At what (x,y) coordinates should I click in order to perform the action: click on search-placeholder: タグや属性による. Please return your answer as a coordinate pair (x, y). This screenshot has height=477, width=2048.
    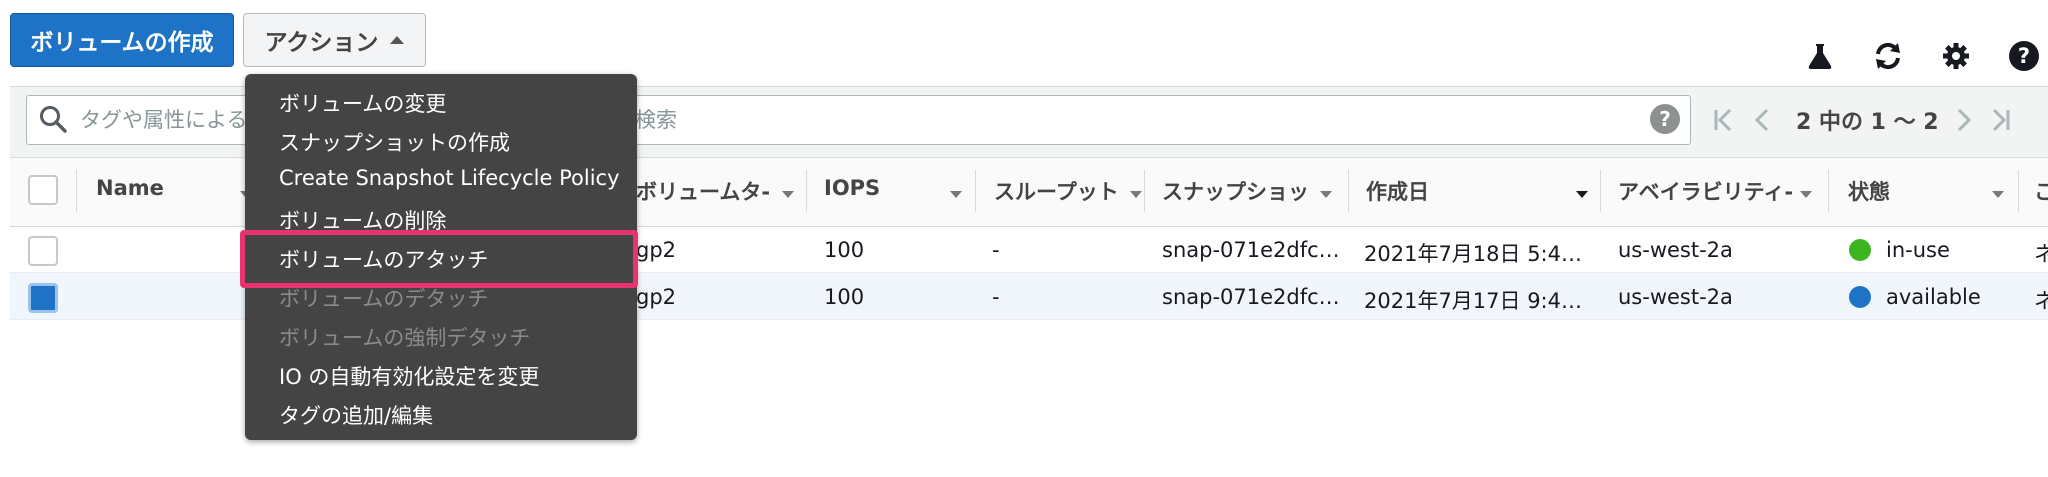
    Looking at the image, I should click on (164, 120).